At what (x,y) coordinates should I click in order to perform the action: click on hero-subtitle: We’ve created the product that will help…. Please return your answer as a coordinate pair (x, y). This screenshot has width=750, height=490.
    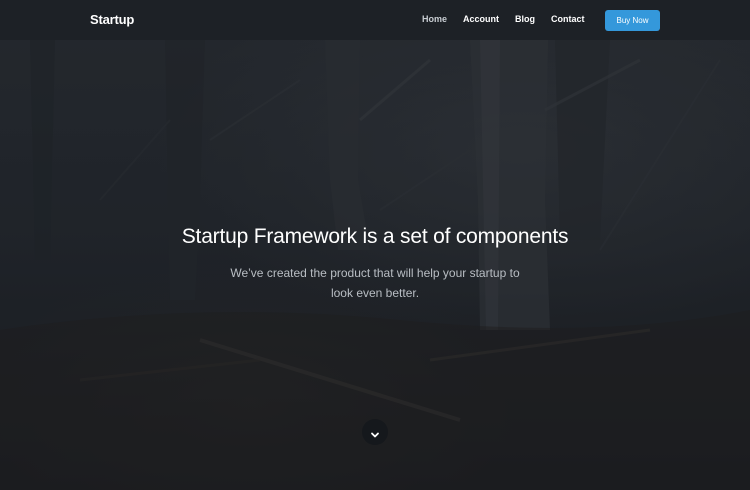
    Looking at the image, I should click on (375, 283).